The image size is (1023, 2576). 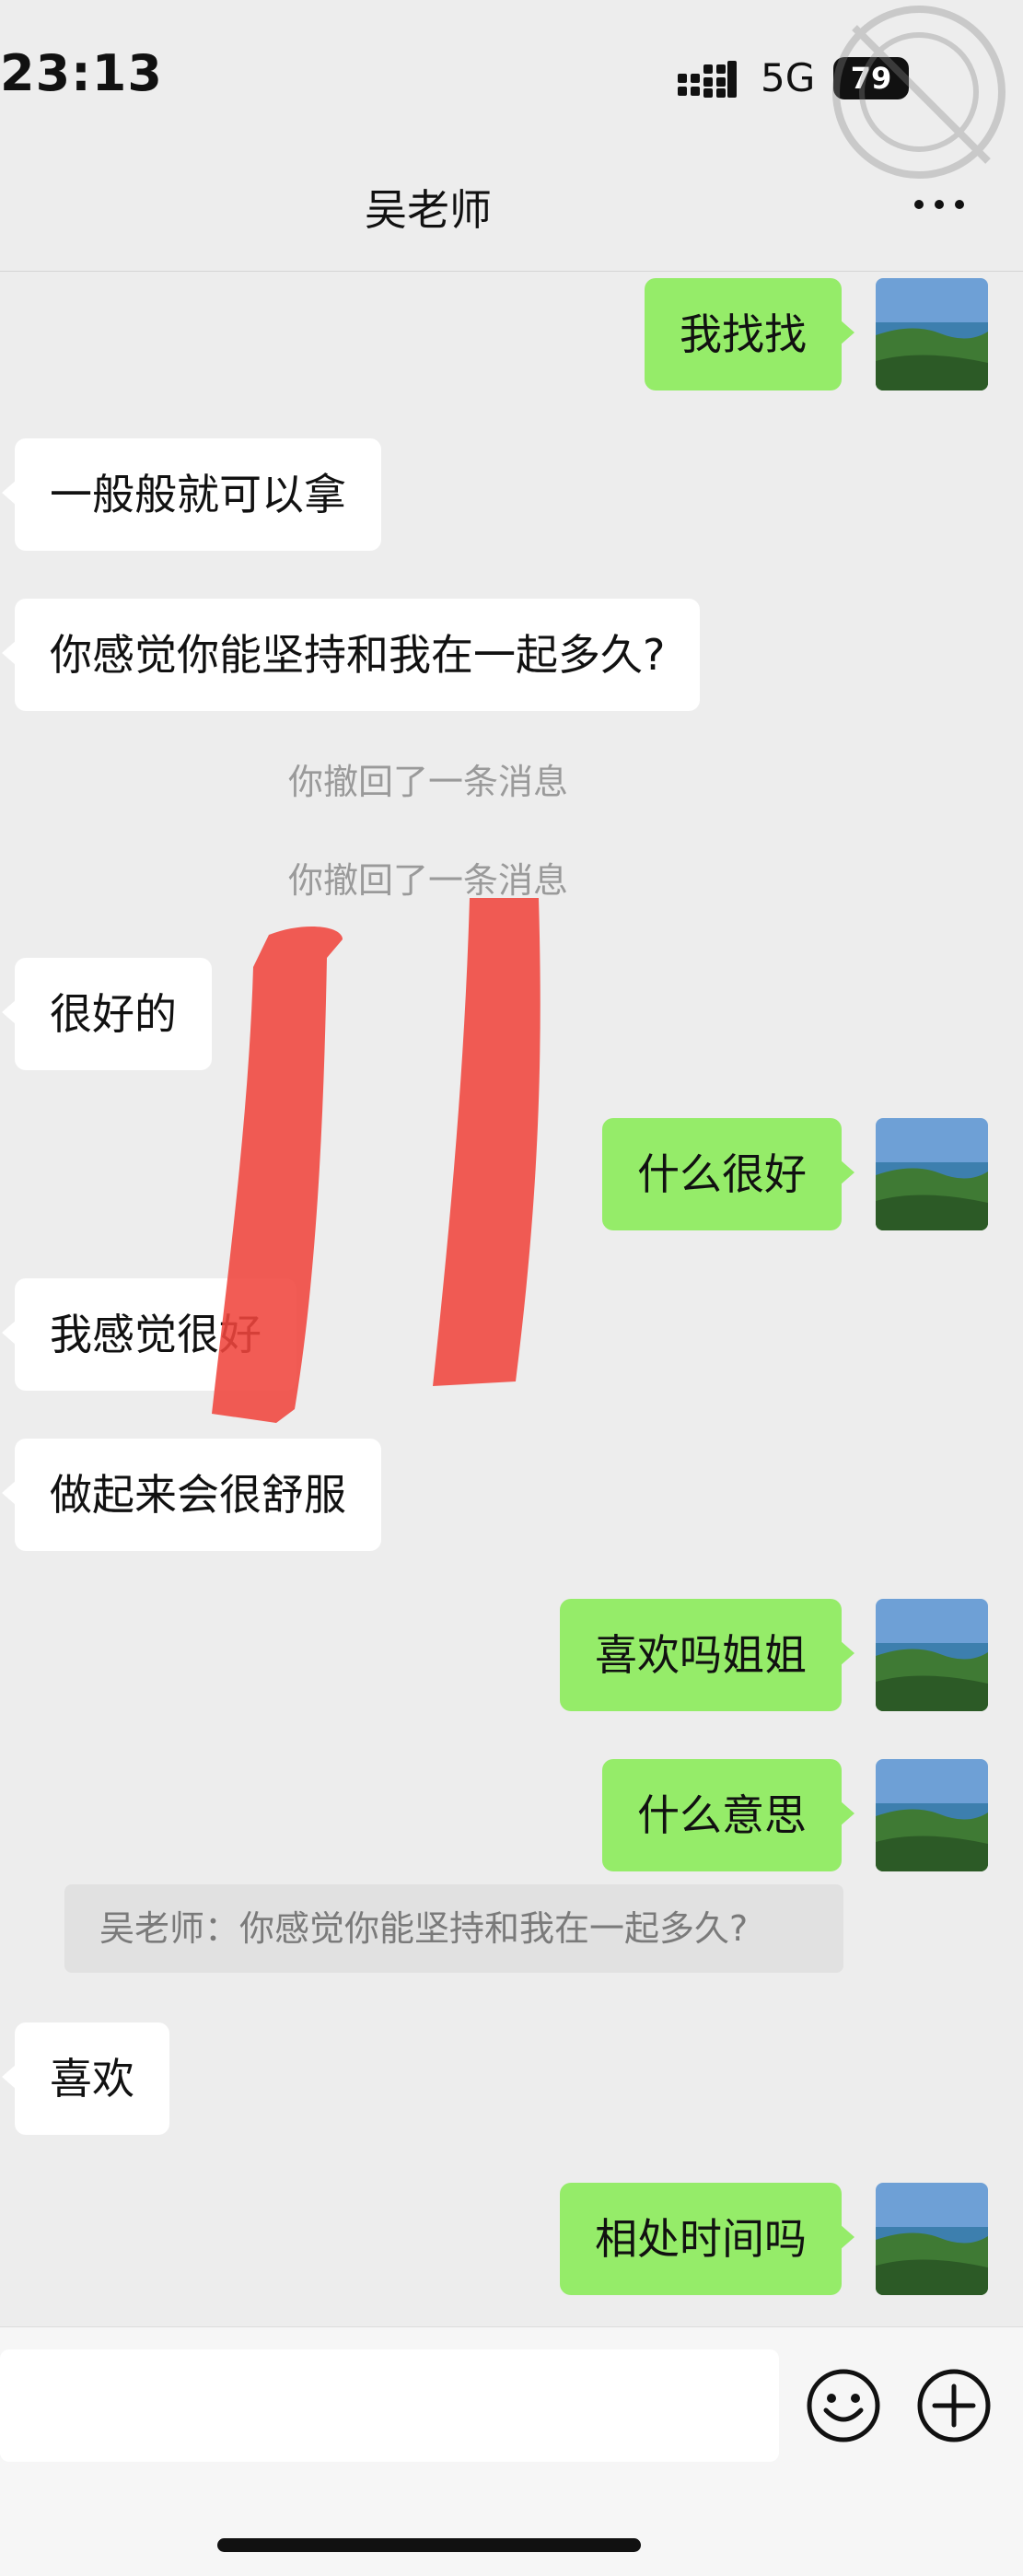 What do you see at coordinates (429, 2545) in the screenshot?
I see `home-indicator` at bounding box center [429, 2545].